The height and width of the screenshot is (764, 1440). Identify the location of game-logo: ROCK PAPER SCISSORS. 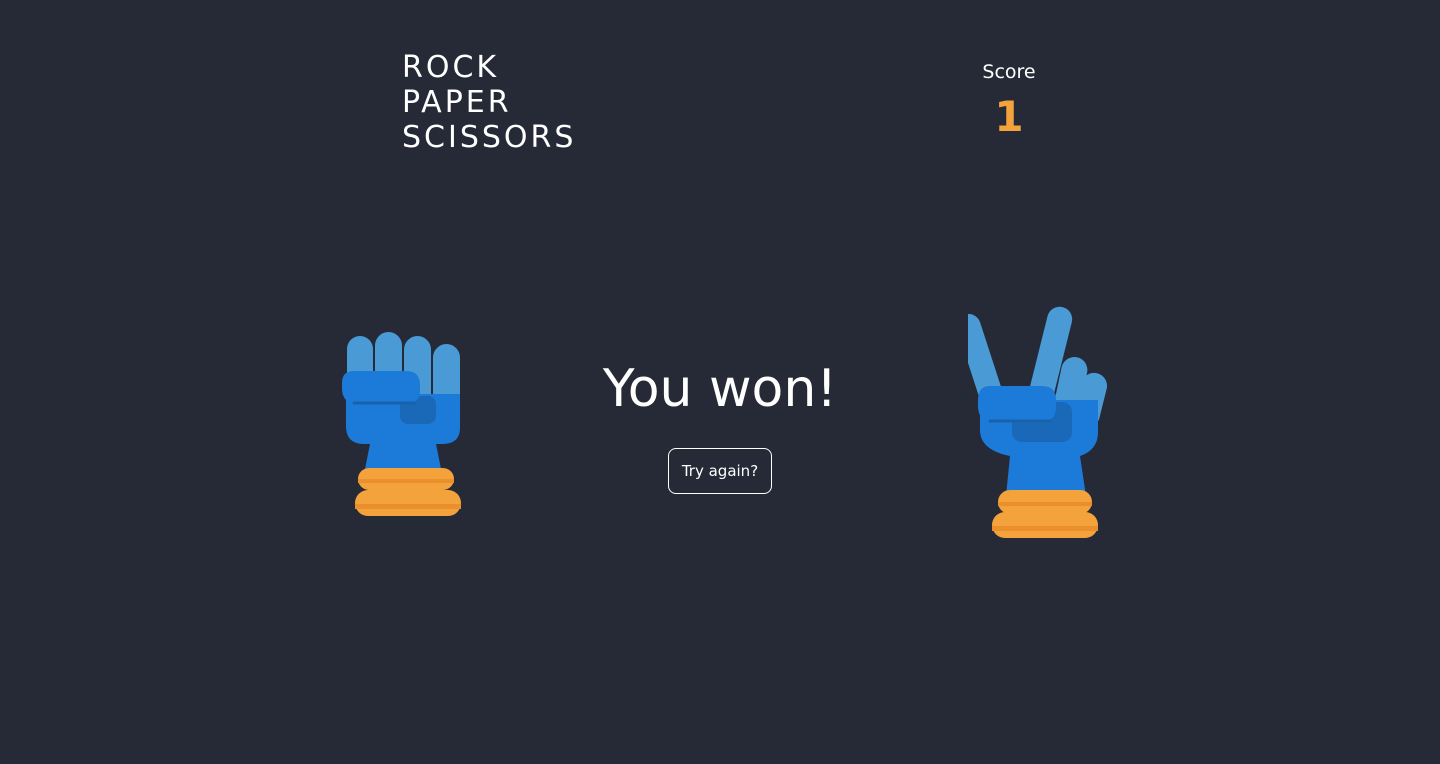
(489, 102).